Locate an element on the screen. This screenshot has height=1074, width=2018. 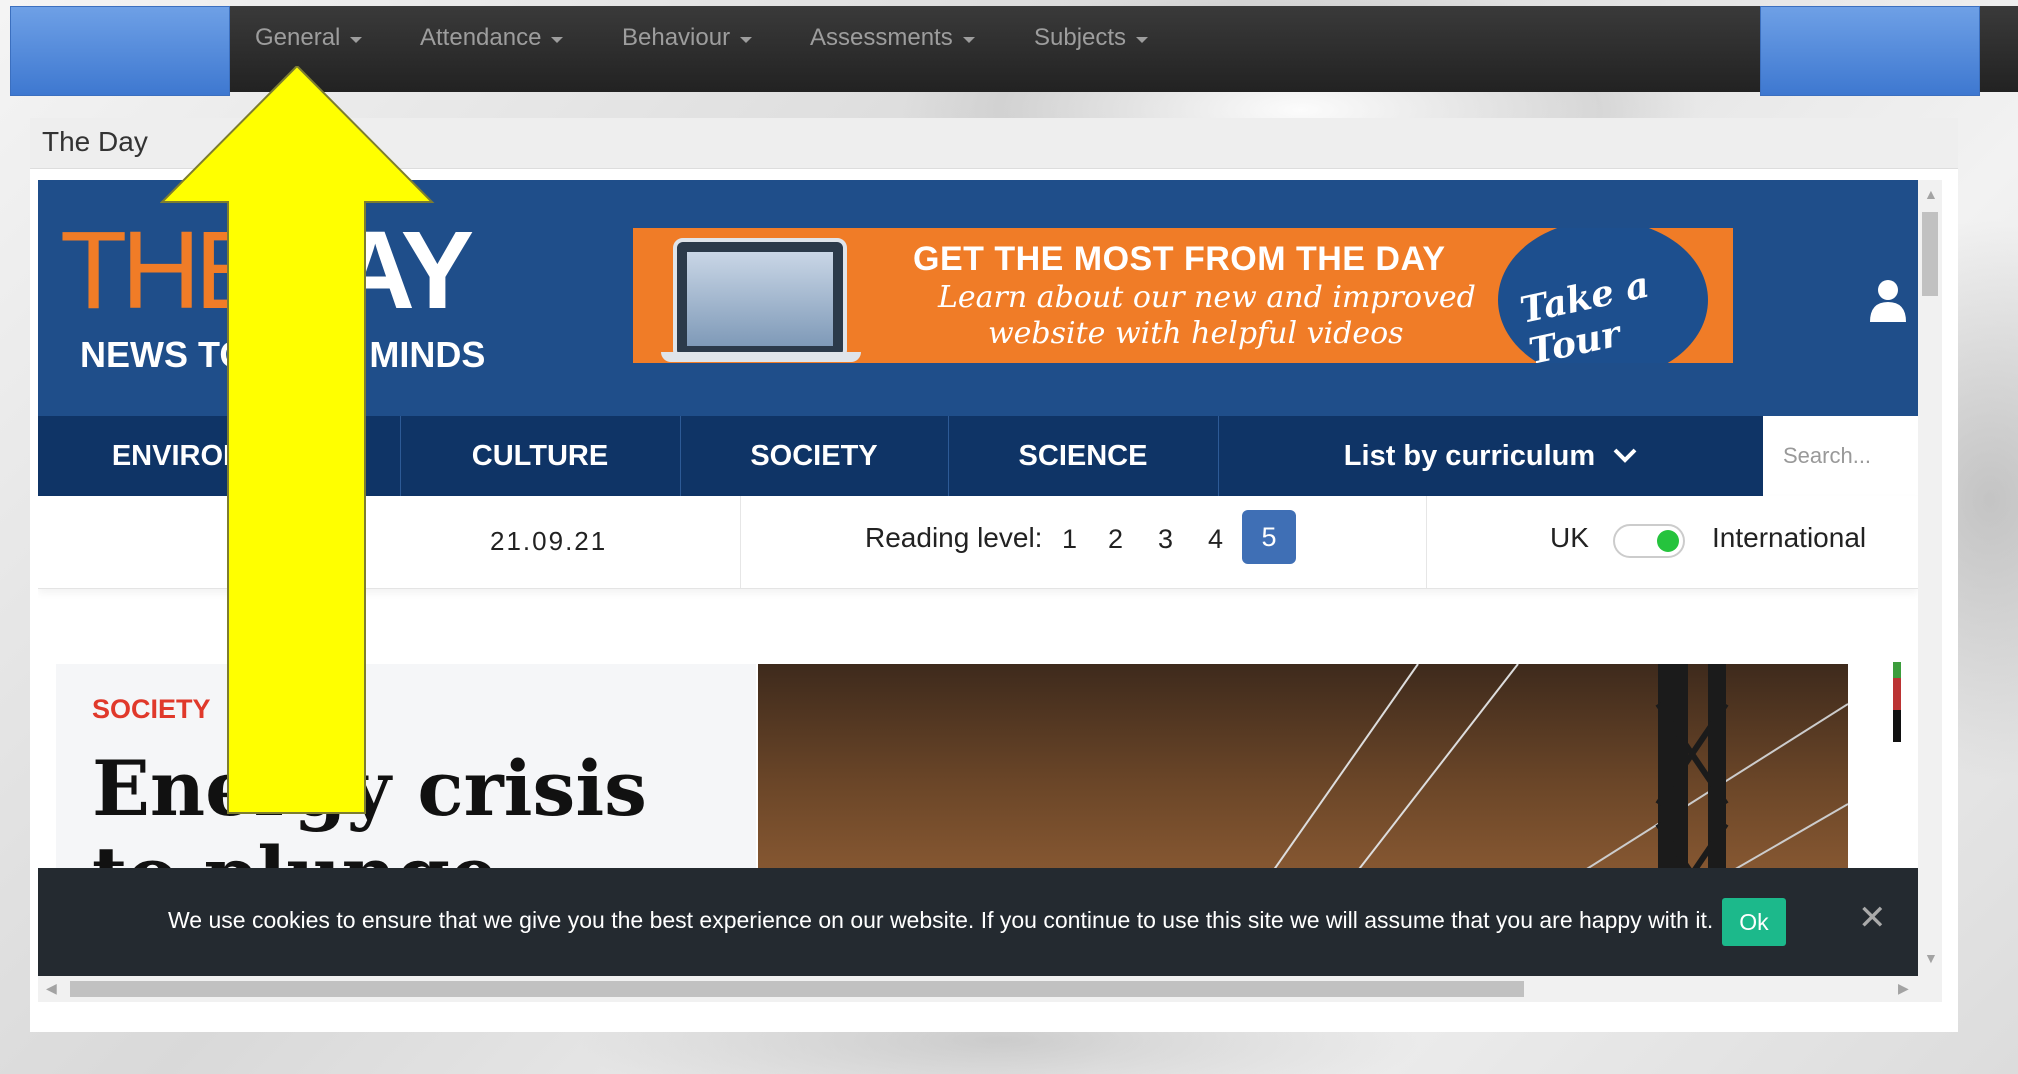
cat-science-label: SCIENCE is located at coordinates (1083, 455).